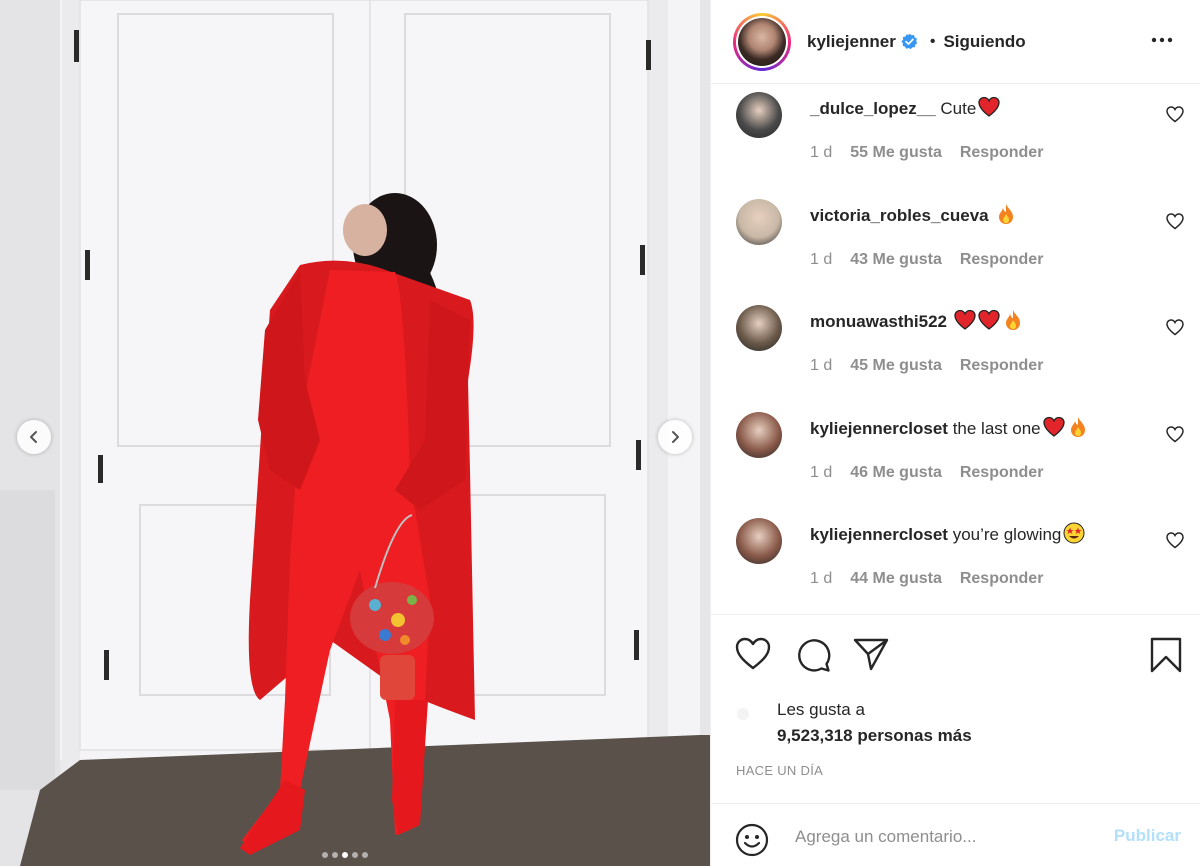 The image size is (1200, 866). I want to click on comment-username: victoria_robles_cueva, so click(899, 215).